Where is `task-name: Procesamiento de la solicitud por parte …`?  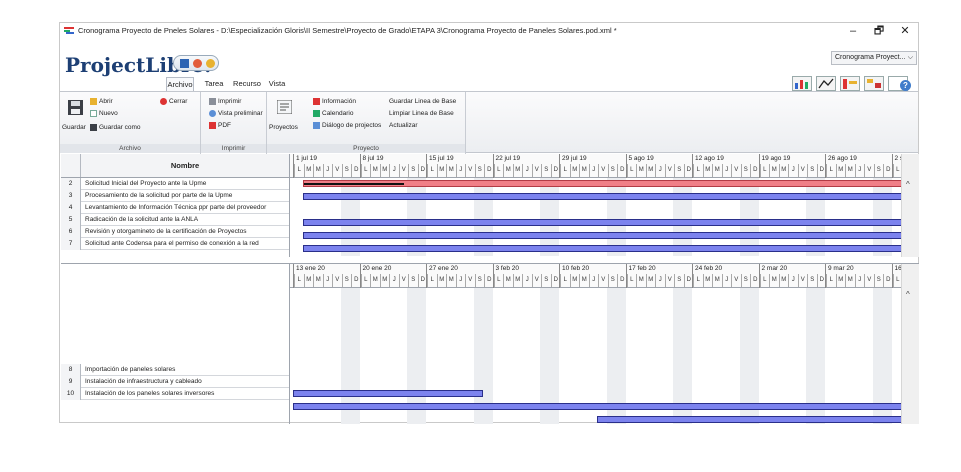 task-name: Procesamiento de la solicitud por parte … is located at coordinates (187, 196).